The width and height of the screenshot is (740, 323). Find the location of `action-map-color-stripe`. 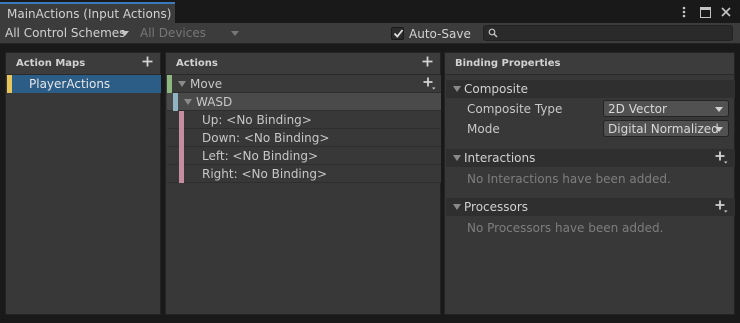

action-map-color-stripe is located at coordinates (9, 84).